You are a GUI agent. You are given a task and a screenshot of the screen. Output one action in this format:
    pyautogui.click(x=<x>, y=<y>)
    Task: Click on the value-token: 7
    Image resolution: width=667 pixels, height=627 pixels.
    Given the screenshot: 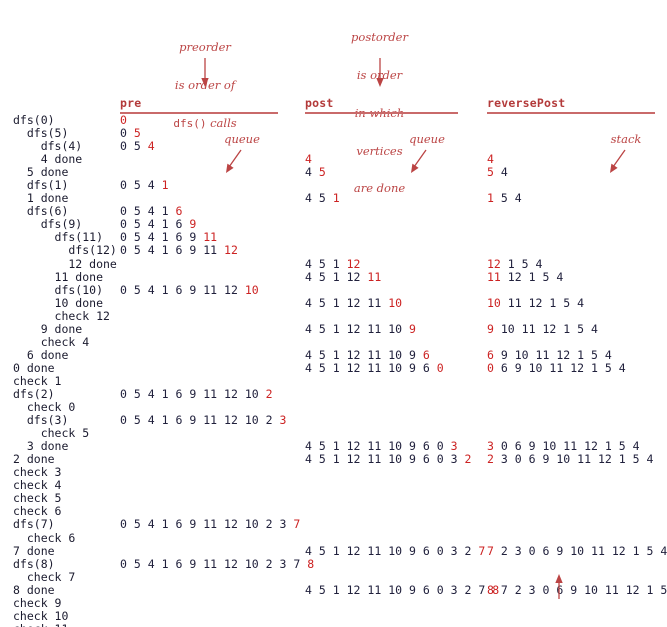 What is the action you would take?
    pyautogui.click(x=297, y=524)
    